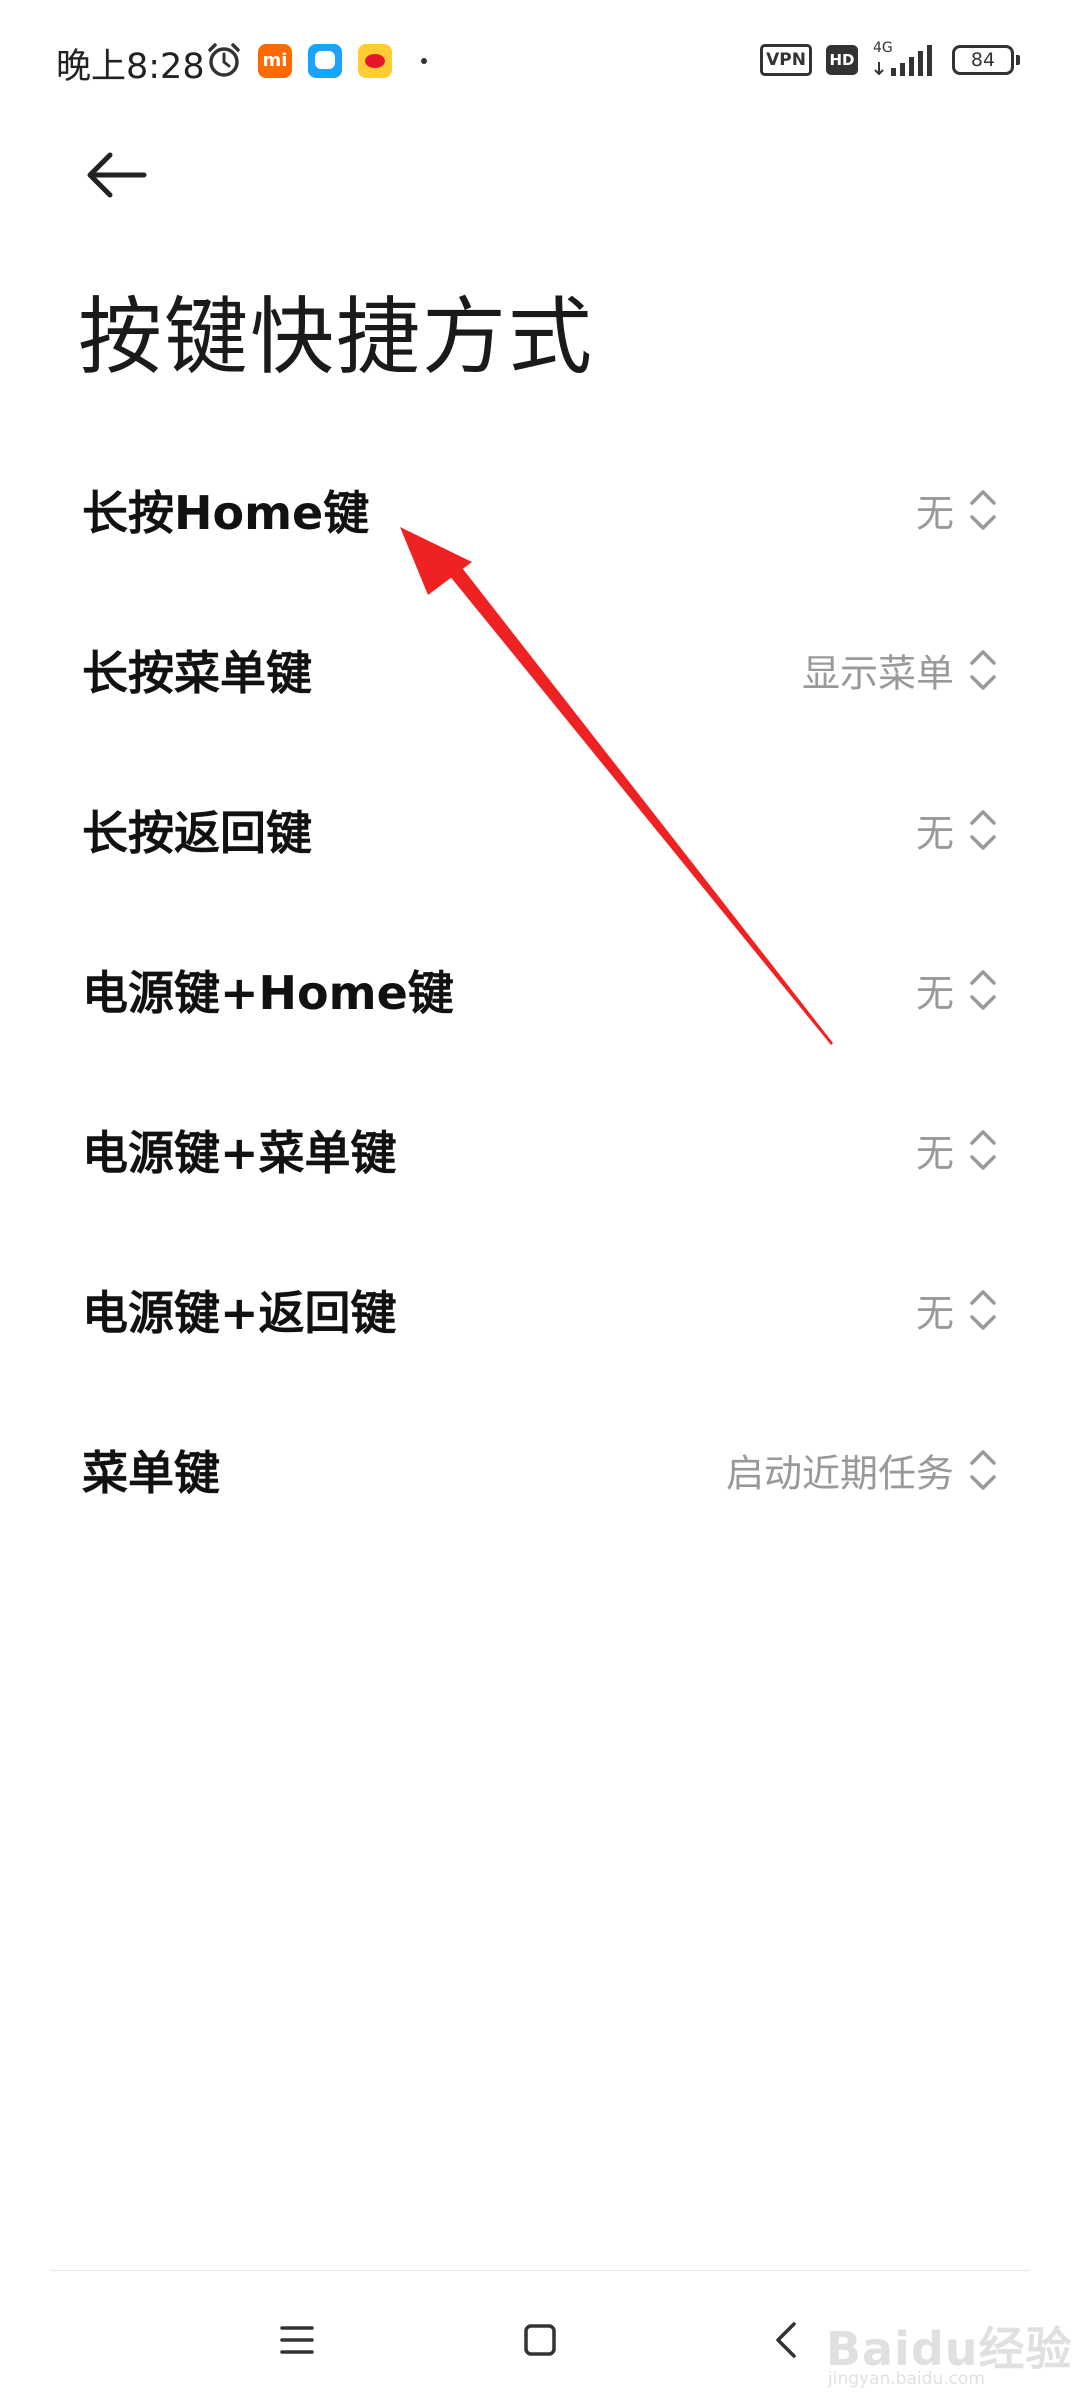  What do you see at coordinates (268, 993) in the screenshot?
I see `setting-label: 电源键+Home键` at bounding box center [268, 993].